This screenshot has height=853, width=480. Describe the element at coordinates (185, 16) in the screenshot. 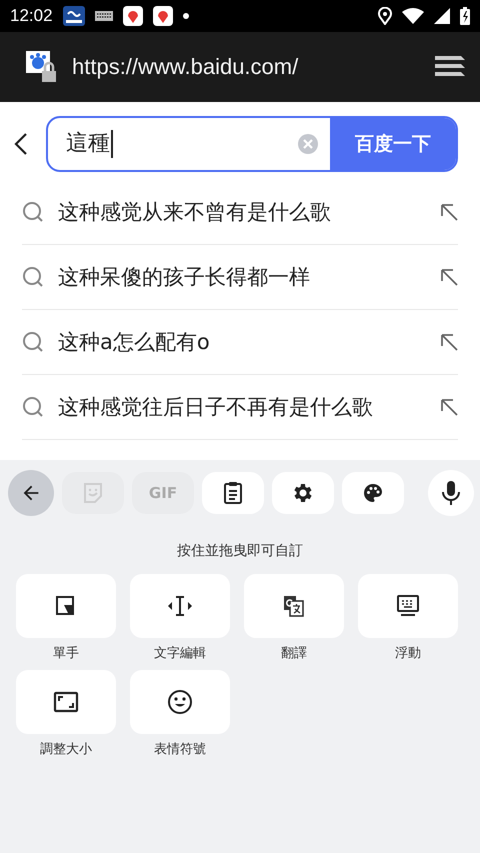

I see `dot-icon` at that location.